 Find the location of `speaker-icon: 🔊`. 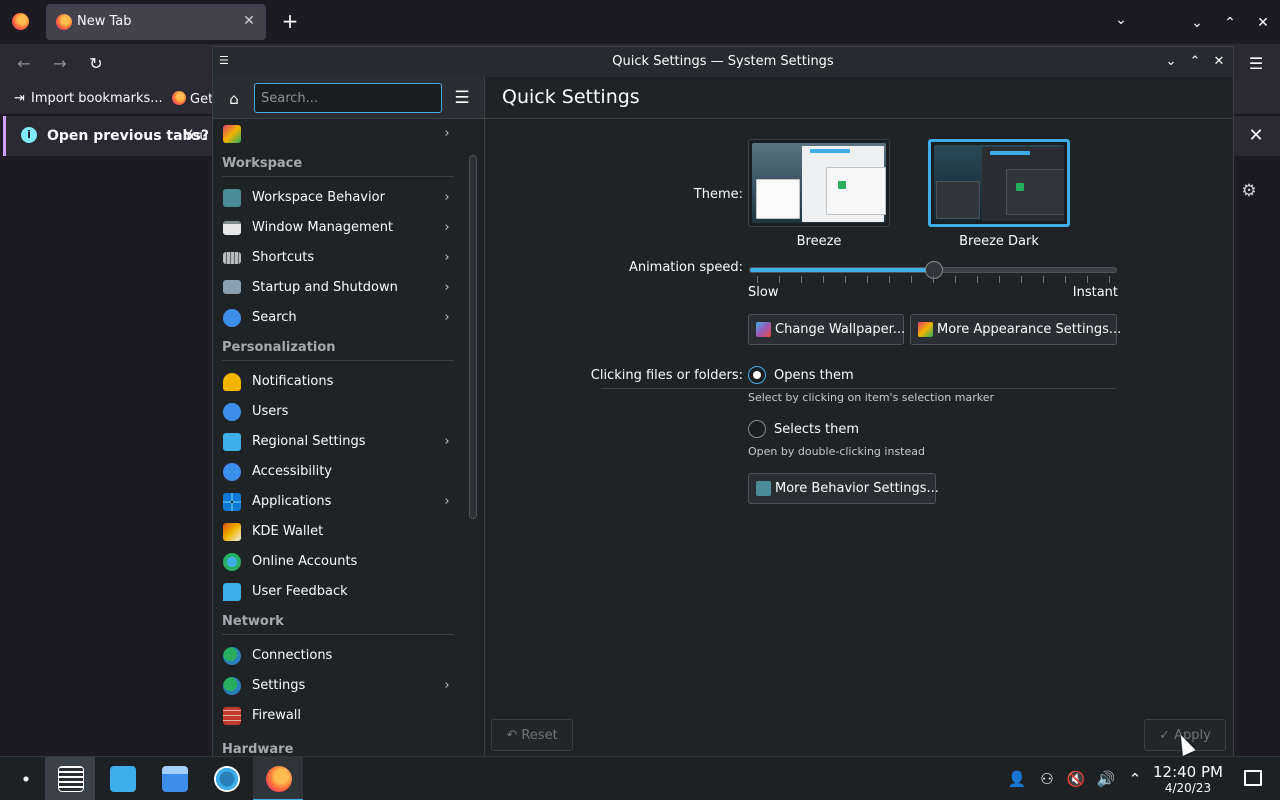

speaker-icon: 🔊 is located at coordinates (1106, 779).